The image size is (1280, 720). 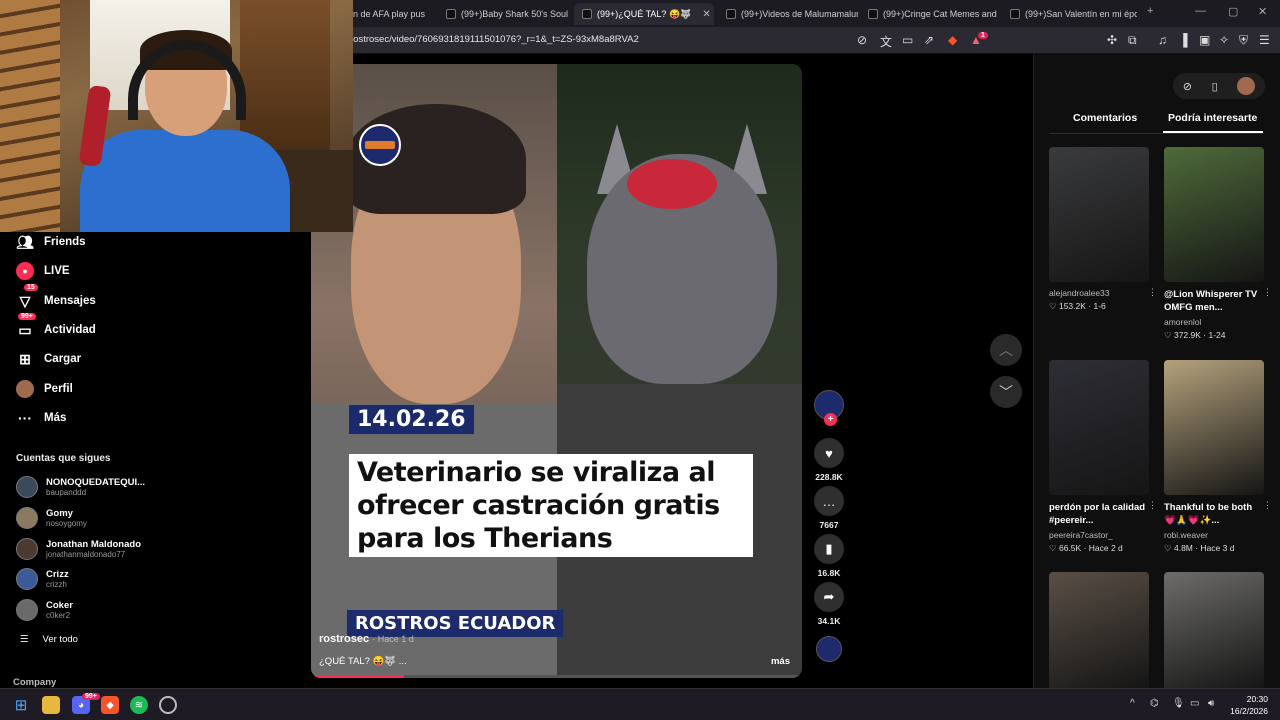 What do you see at coordinates (1006, 392) in the screenshot?
I see `next-video-button: ﹀` at bounding box center [1006, 392].